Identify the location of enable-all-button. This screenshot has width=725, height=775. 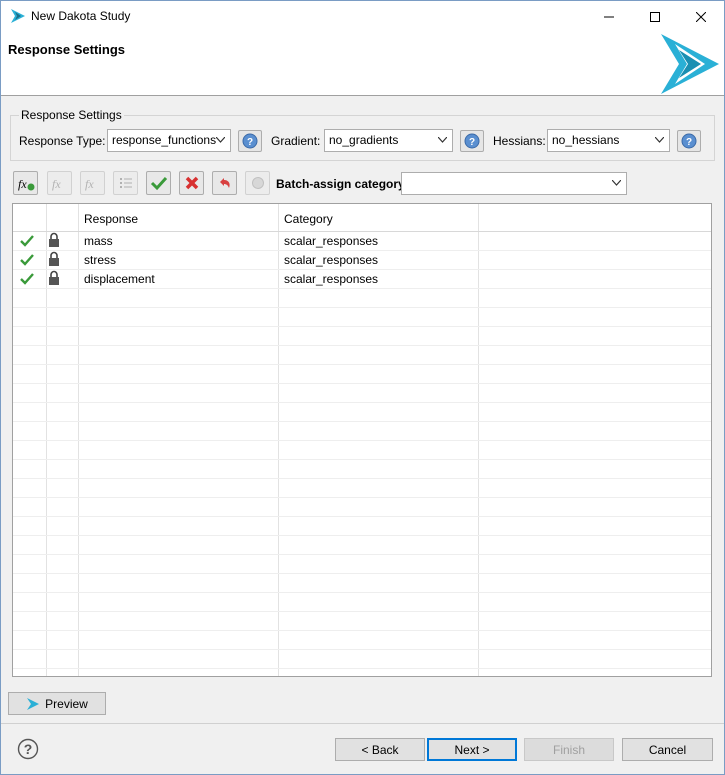
(158, 183).